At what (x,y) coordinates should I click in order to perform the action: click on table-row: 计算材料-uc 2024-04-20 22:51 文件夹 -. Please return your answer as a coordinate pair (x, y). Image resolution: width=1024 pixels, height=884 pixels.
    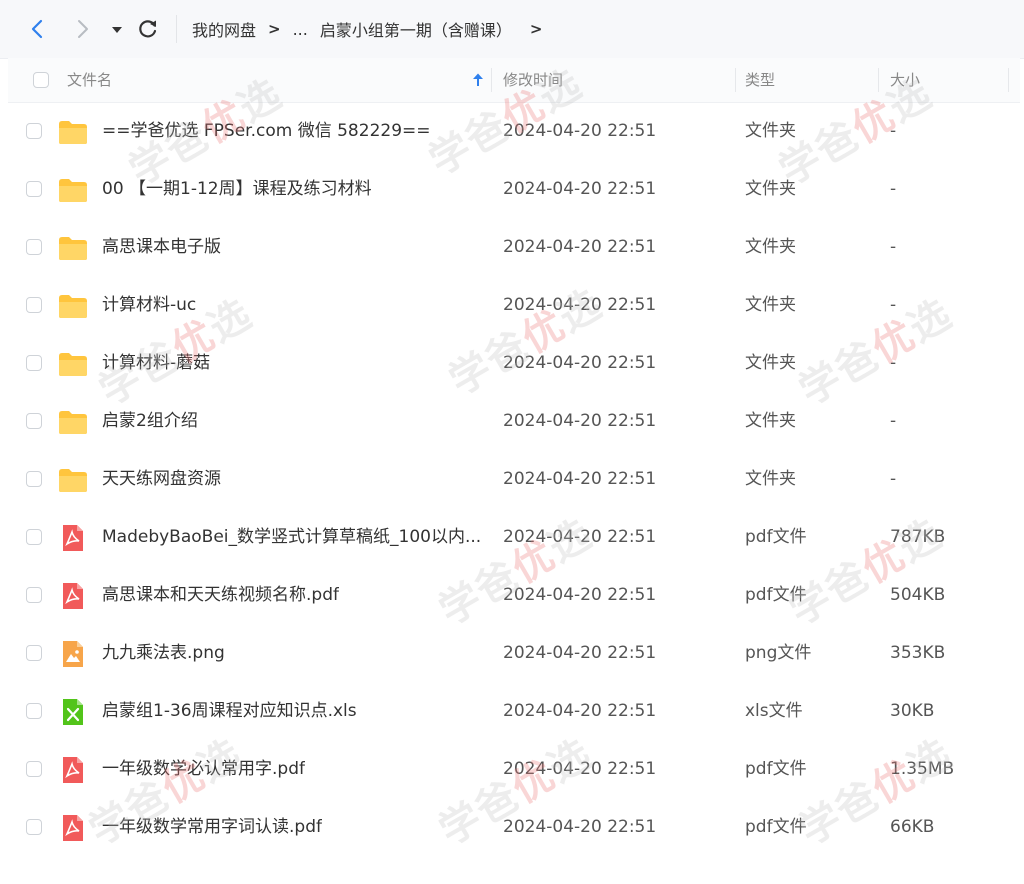
    Looking at the image, I should click on (514, 305).